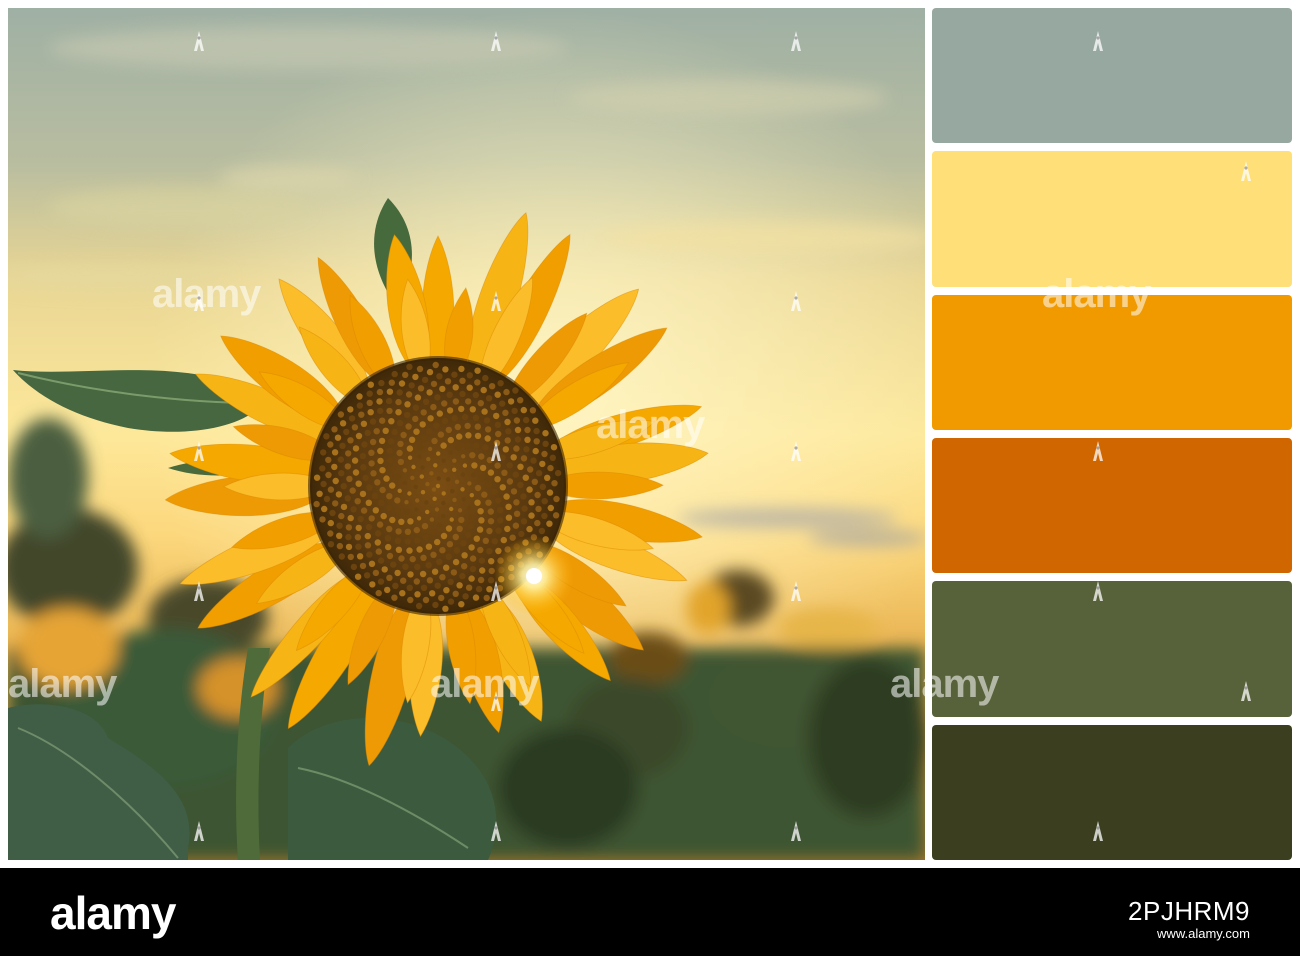 This screenshot has width=1300, height=956. I want to click on site-url-label: www.alamy.com, so click(1203, 933).